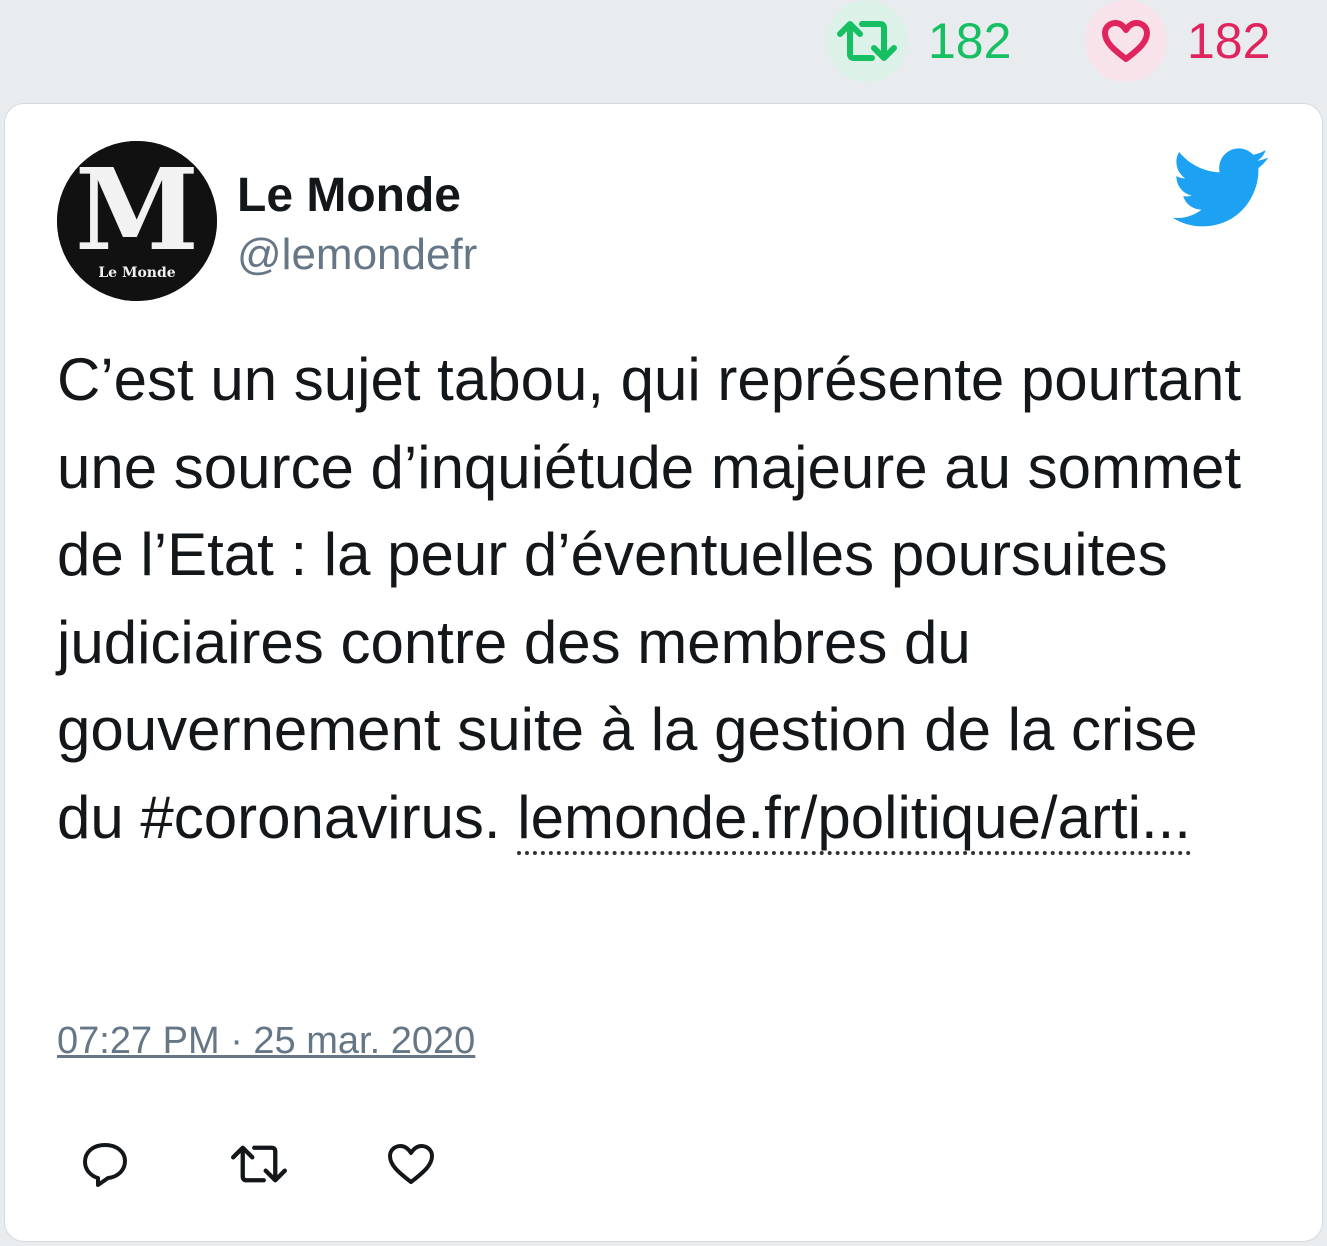 The width and height of the screenshot is (1327, 1246). I want to click on author-name: Le Monde, so click(349, 195).